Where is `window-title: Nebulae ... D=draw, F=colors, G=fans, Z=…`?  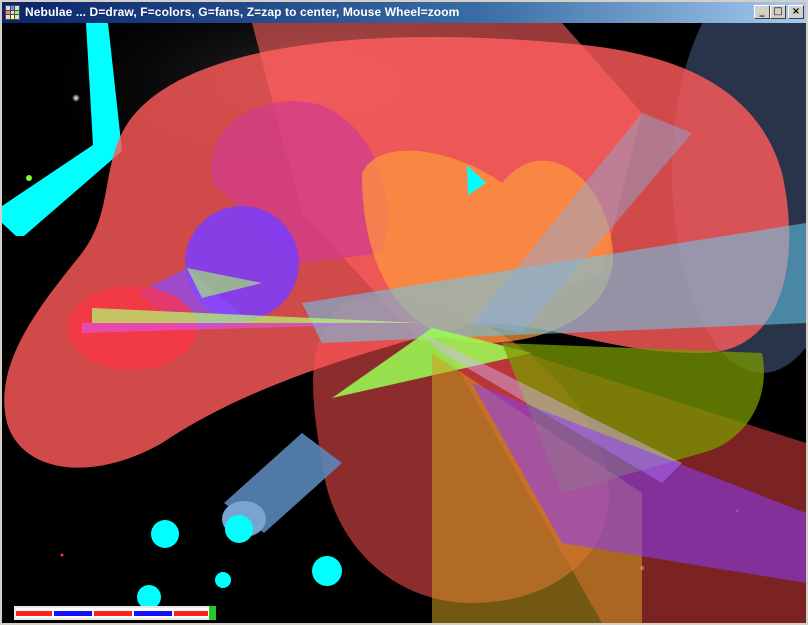 window-title: Nebulae ... D=draw, F=colors, G=fans, Z=… is located at coordinates (242, 12).